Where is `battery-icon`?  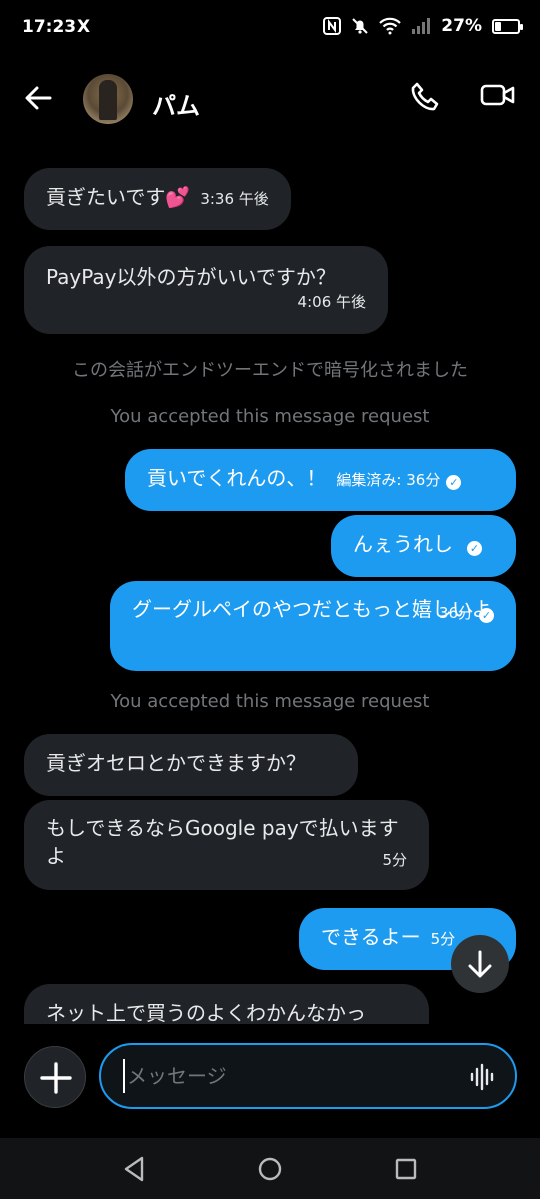
battery-icon is located at coordinates (507, 26).